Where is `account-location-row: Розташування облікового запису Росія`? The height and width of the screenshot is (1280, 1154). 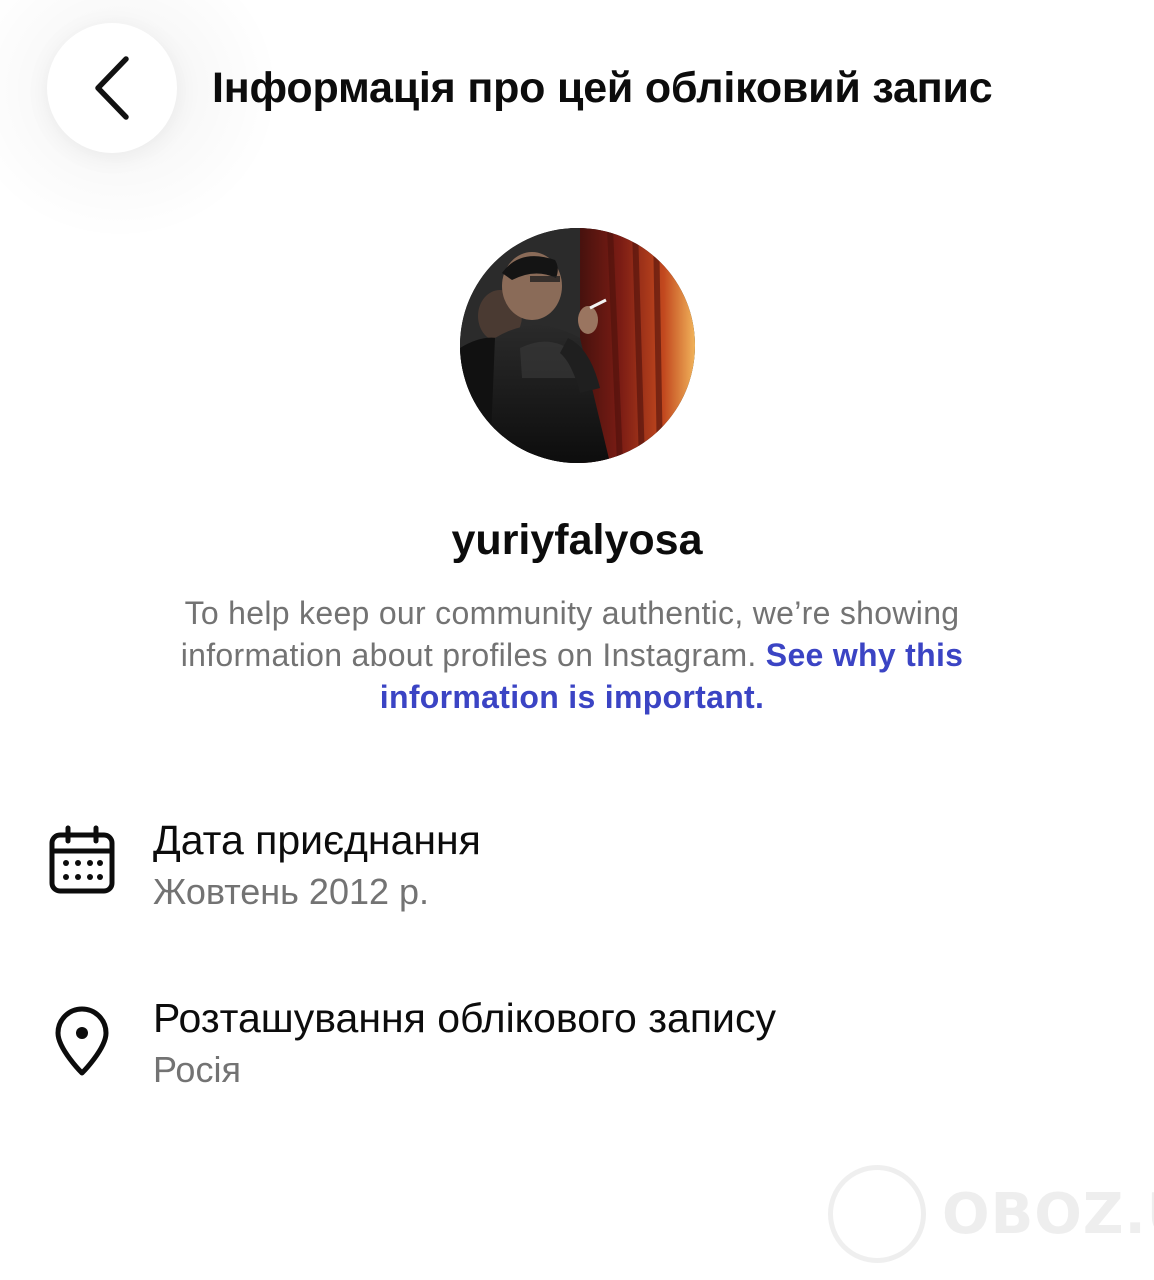 account-location-row: Розташування облікового запису Росія is located at coordinates (577, 1045).